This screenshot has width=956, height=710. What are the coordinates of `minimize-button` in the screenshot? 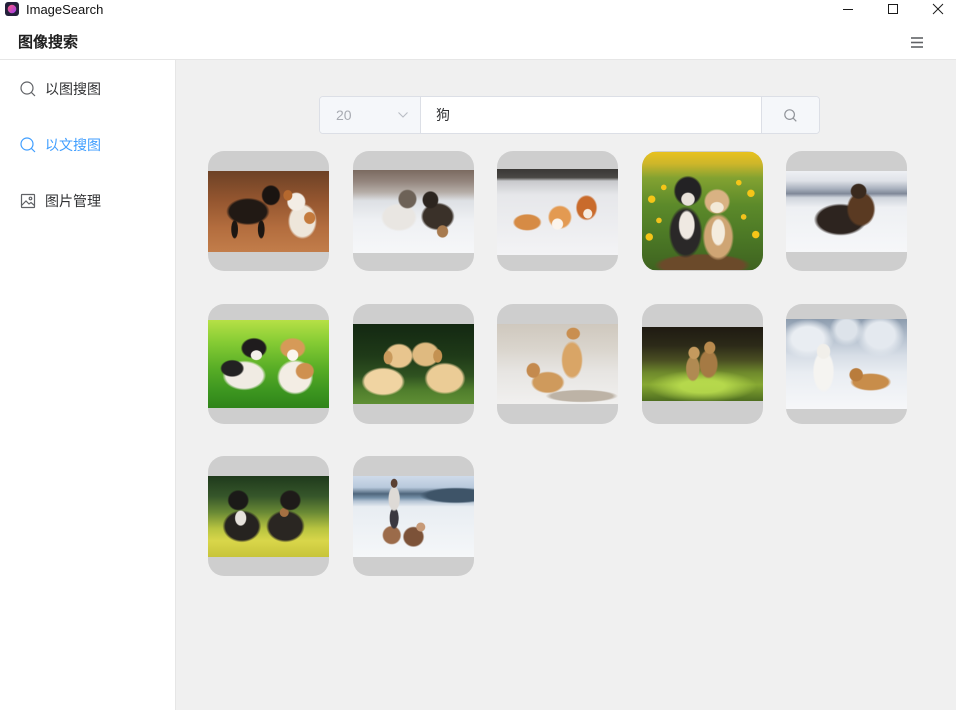 It's located at (848, 9).